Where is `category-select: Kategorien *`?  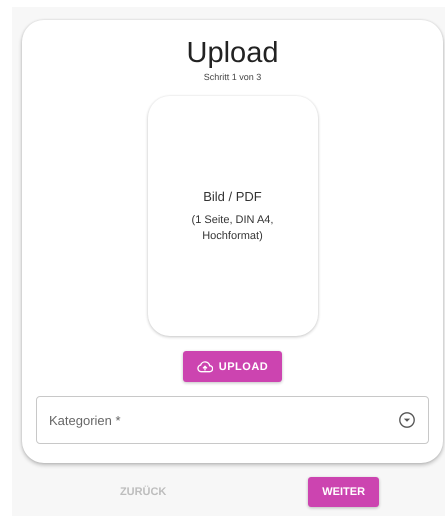
category-select: Kategorien * is located at coordinates (232, 420).